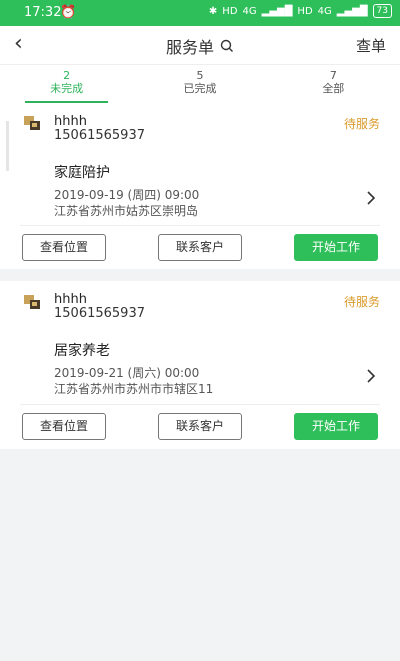  What do you see at coordinates (305, 11) in the screenshot?
I see `hd-badge-2: HD` at bounding box center [305, 11].